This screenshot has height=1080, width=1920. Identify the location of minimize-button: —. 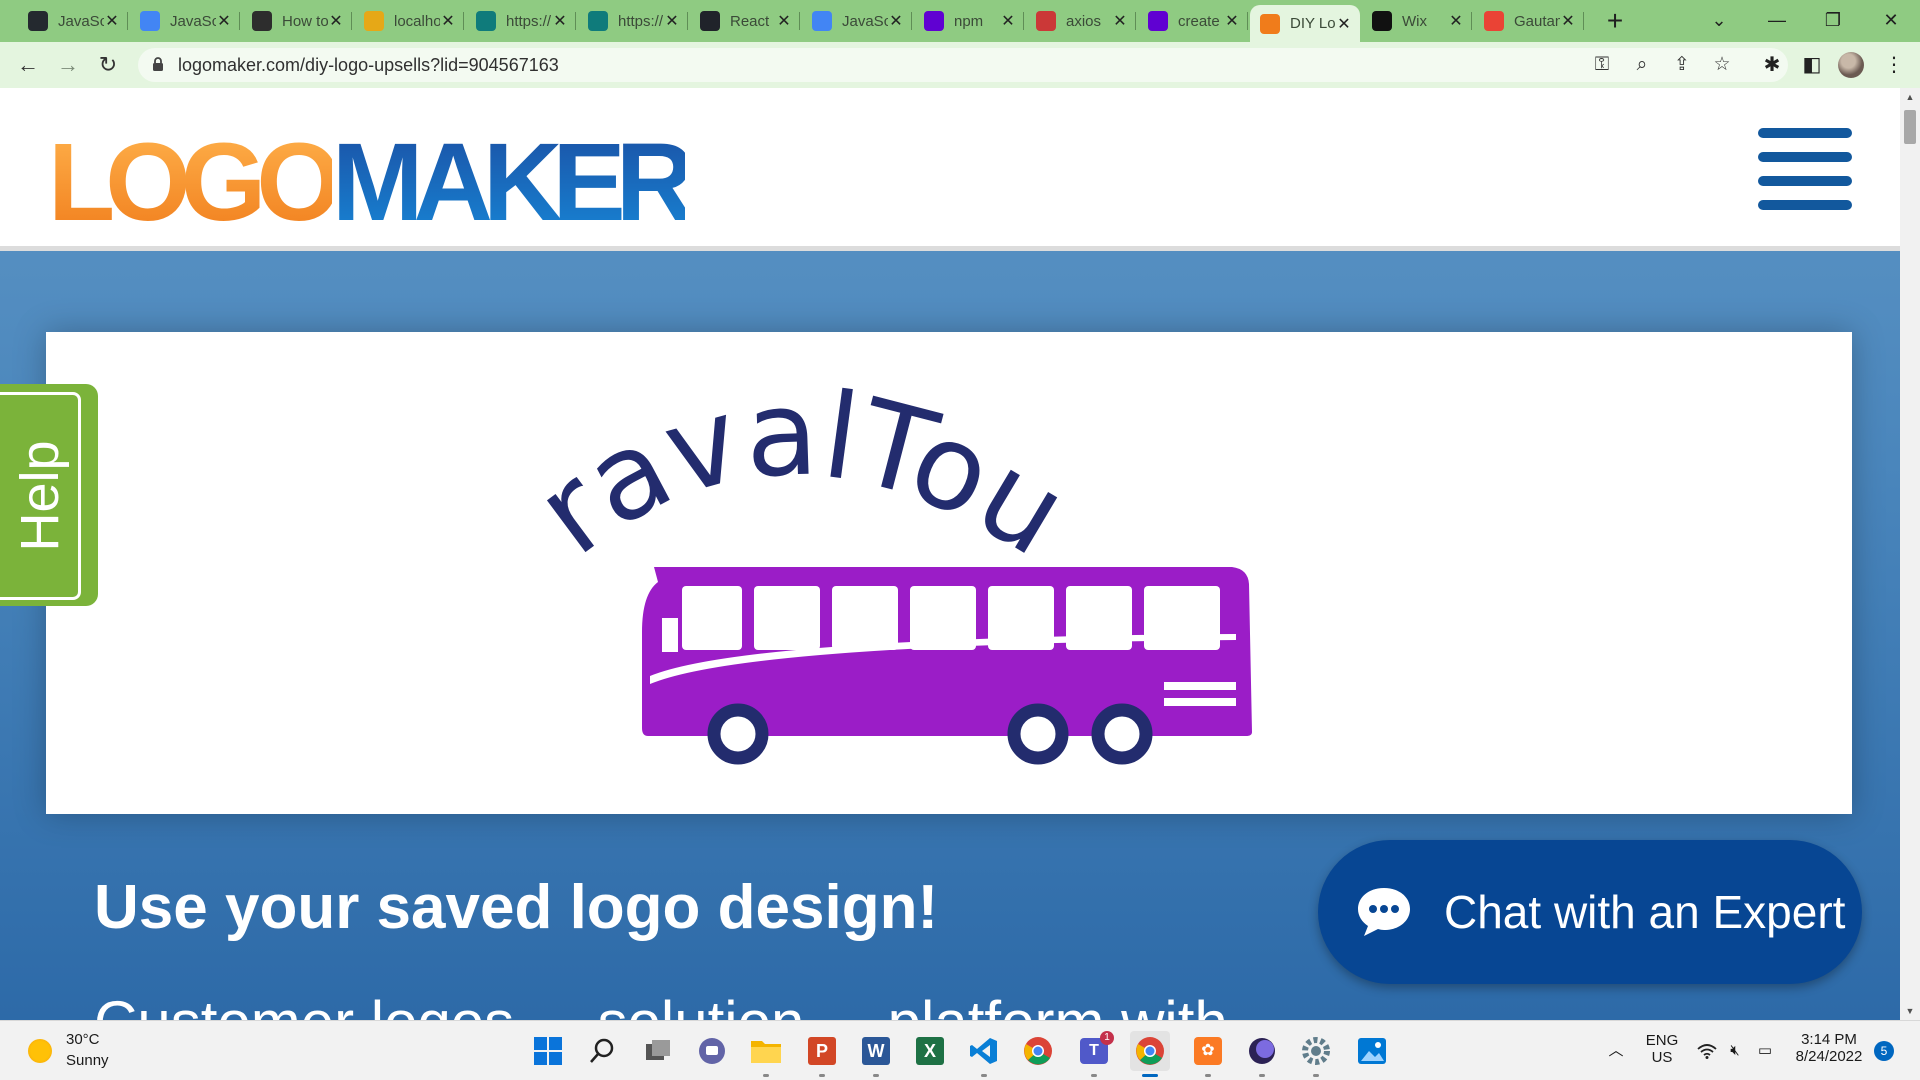
(1777, 21).